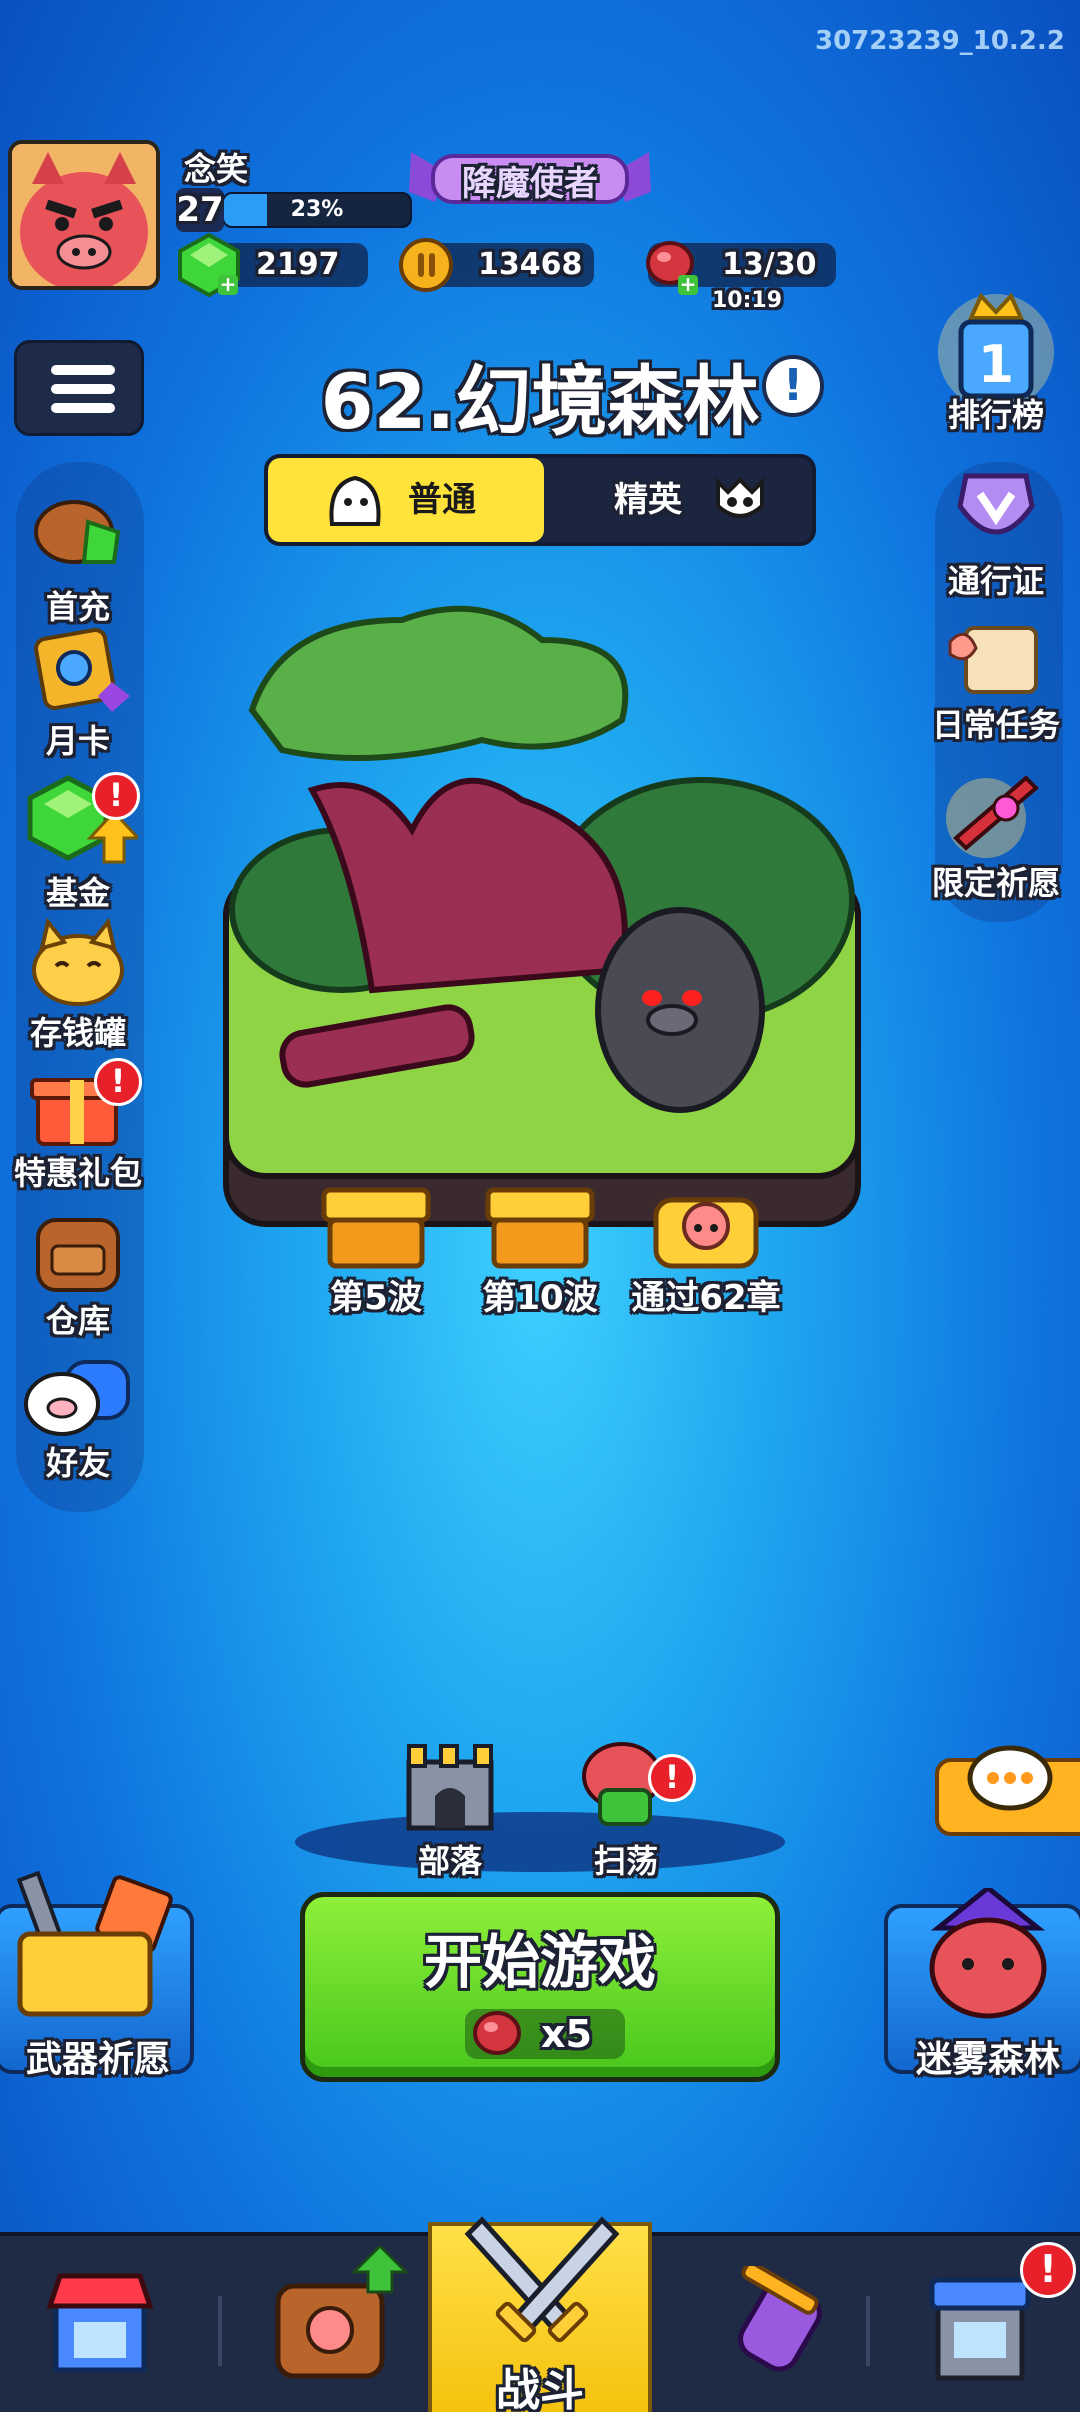  I want to click on stage-info-icon: !, so click(793, 386).